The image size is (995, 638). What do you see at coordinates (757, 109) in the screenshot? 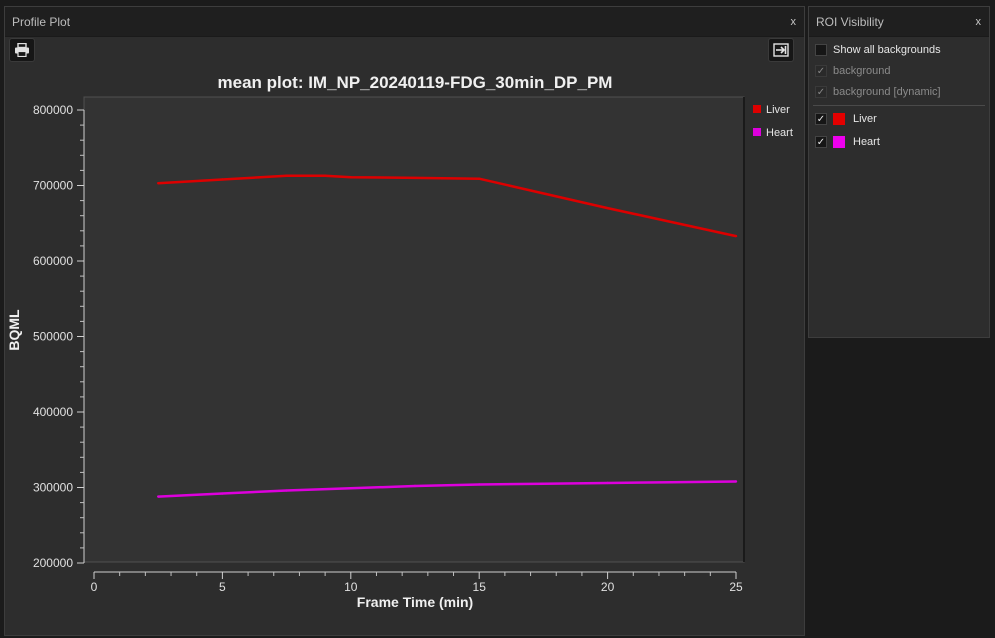
I see `legend-swatch-liver` at bounding box center [757, 109].